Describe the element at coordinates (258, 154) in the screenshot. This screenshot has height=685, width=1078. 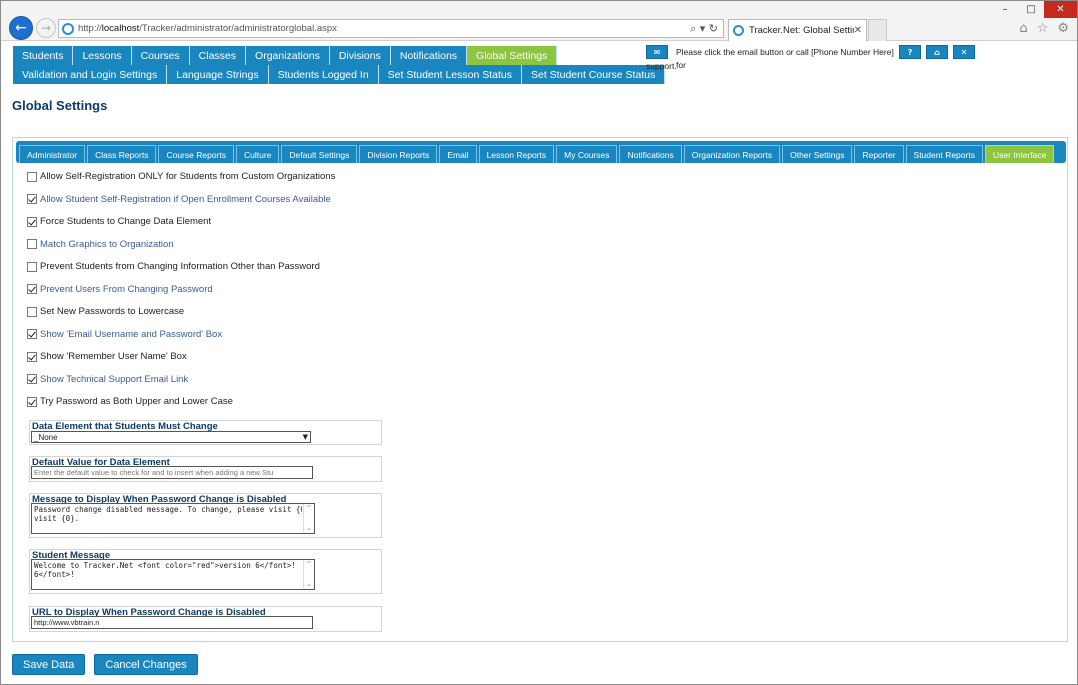
I see `tab-culture: Culture` at that location.